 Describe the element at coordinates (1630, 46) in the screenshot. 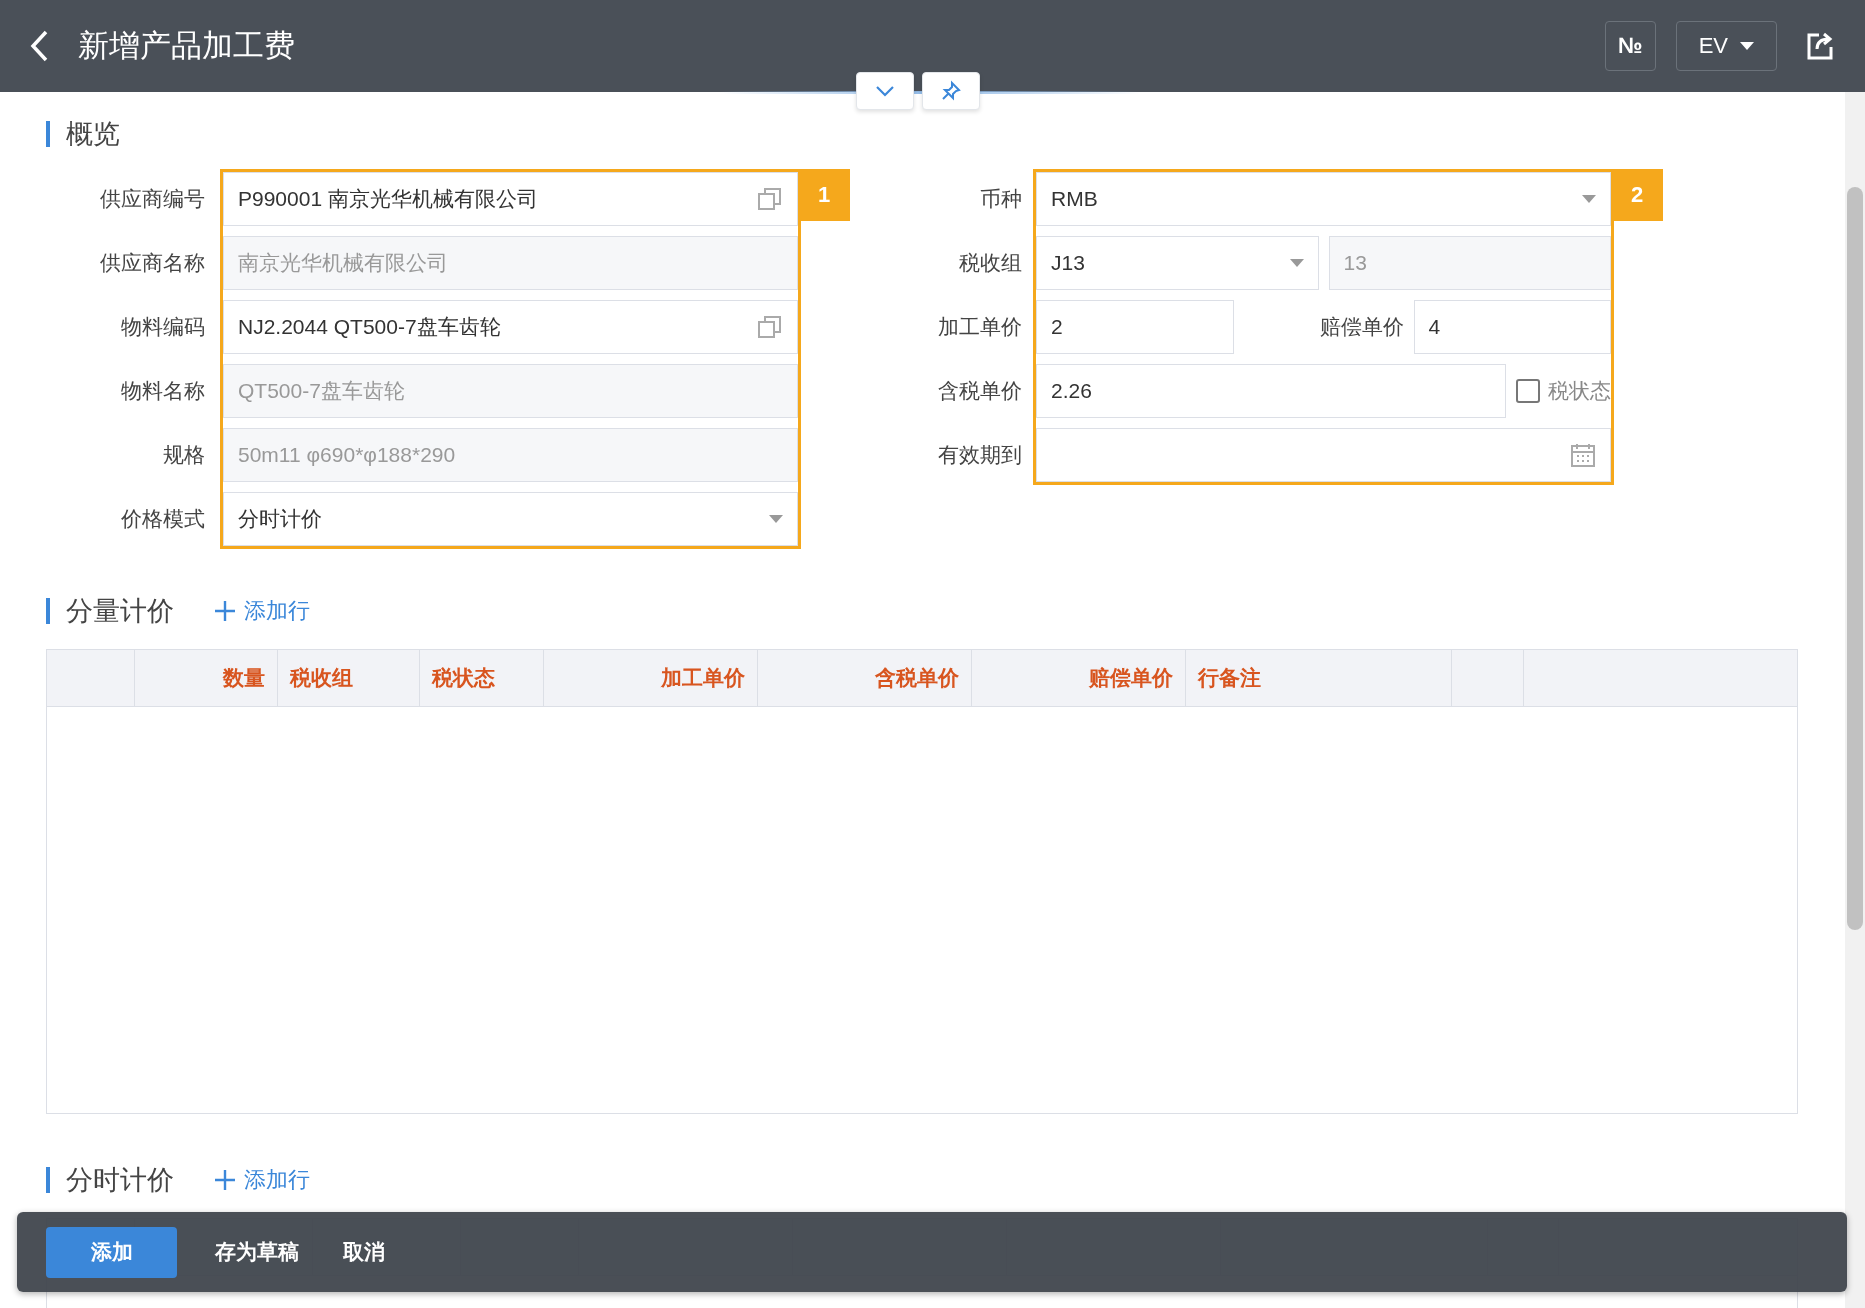

I see `number-button: №` at that location.